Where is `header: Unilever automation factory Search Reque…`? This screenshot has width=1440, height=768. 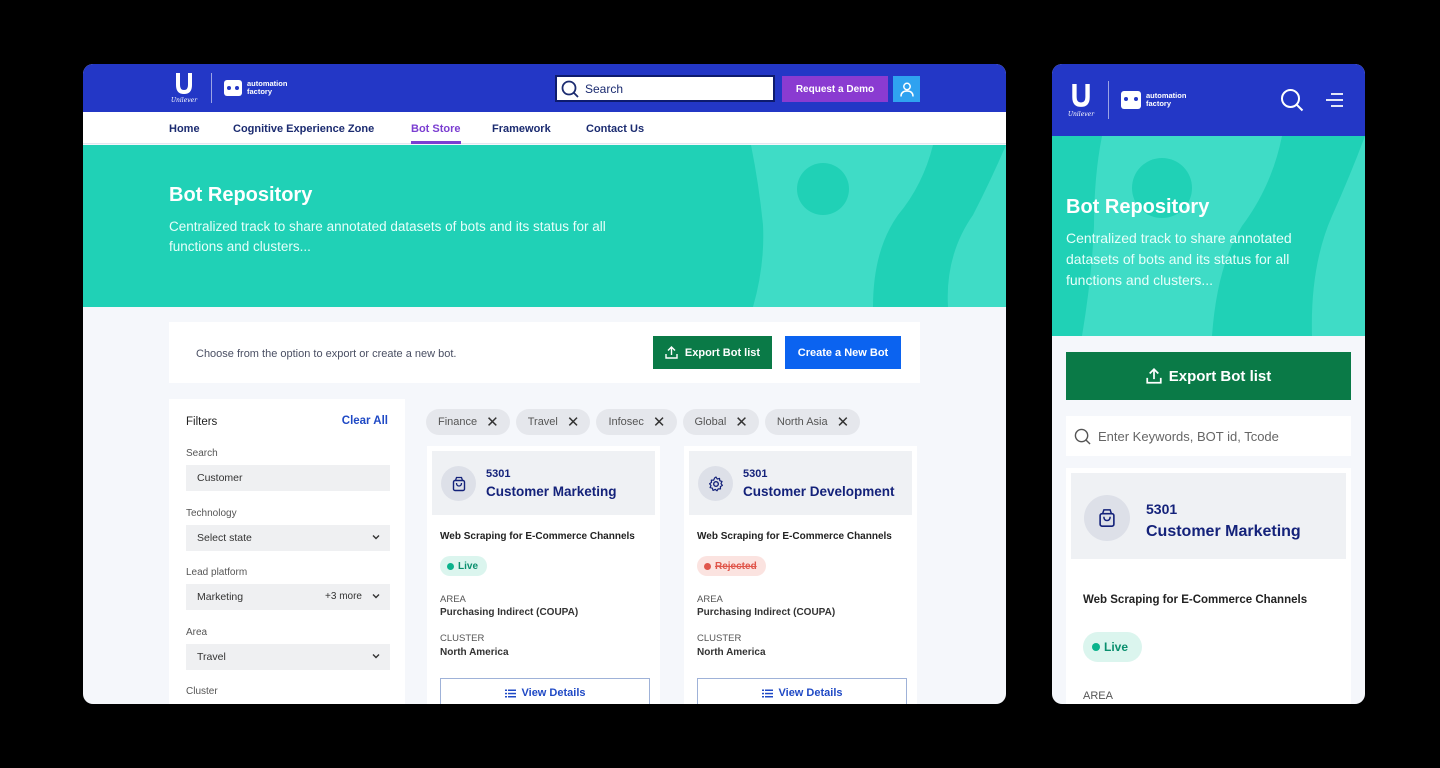
header: Unilever automation factory Search Reque… is located at coordinates (544, 88).